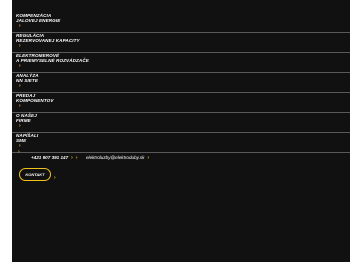 The height and width of the screenshot is (262, 350). Describe the element at coordinates (35, 174) in the screenshot. I see `contact-button: KONTAKT` at that location.